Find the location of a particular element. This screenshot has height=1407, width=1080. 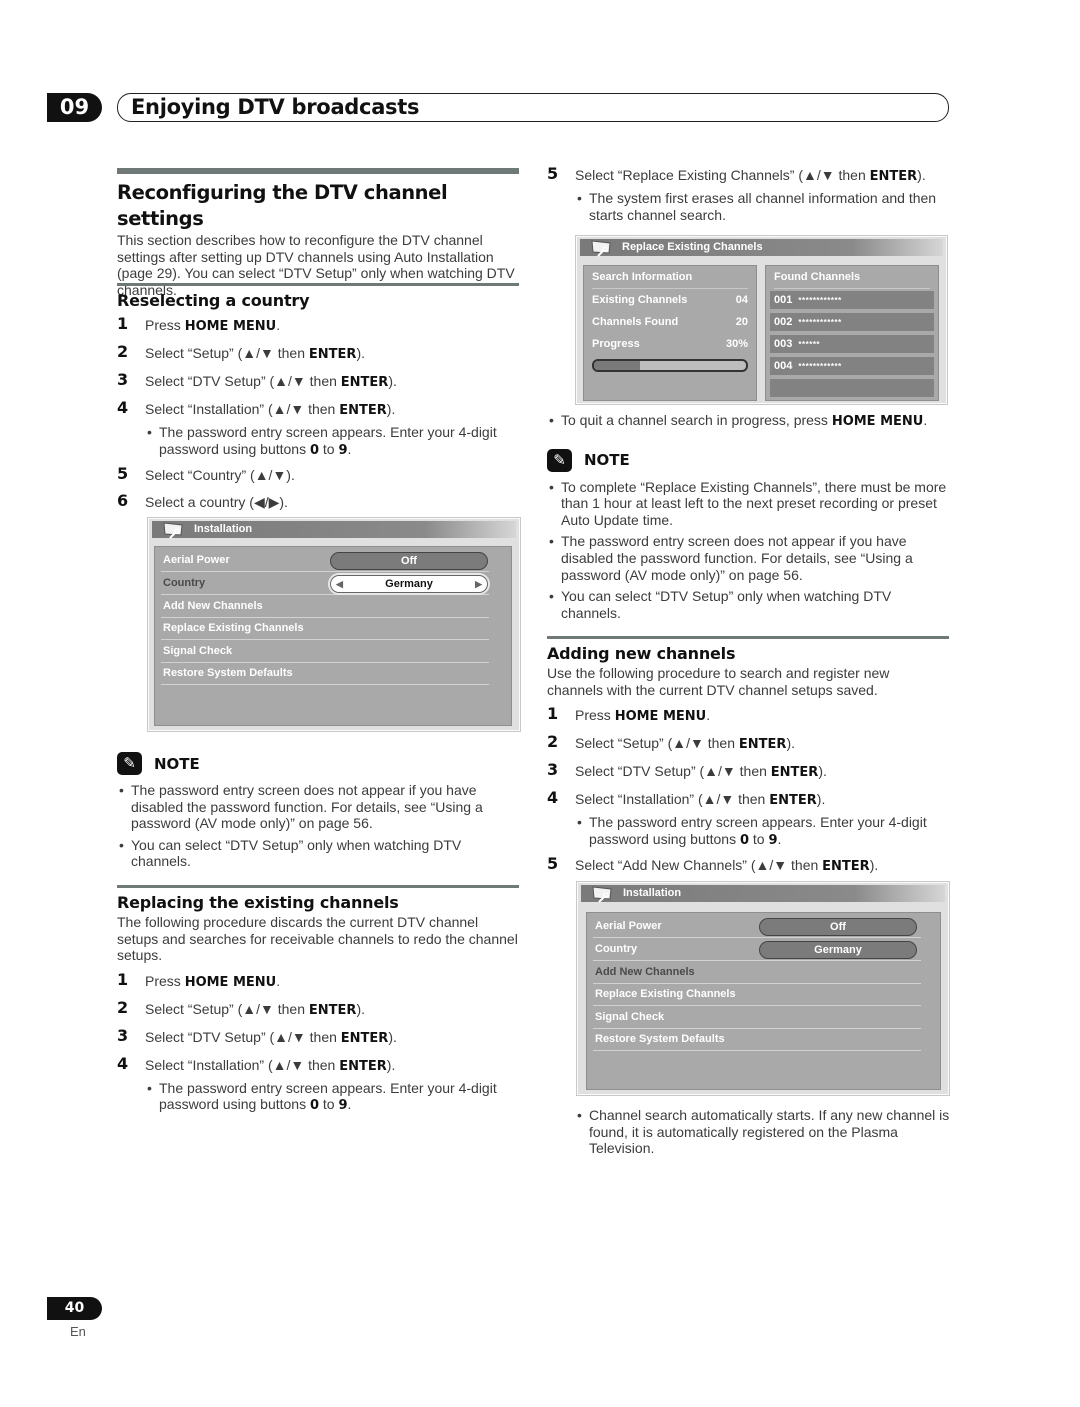

found-channel-row: 002 ************ is located at coordinates (852, 322).